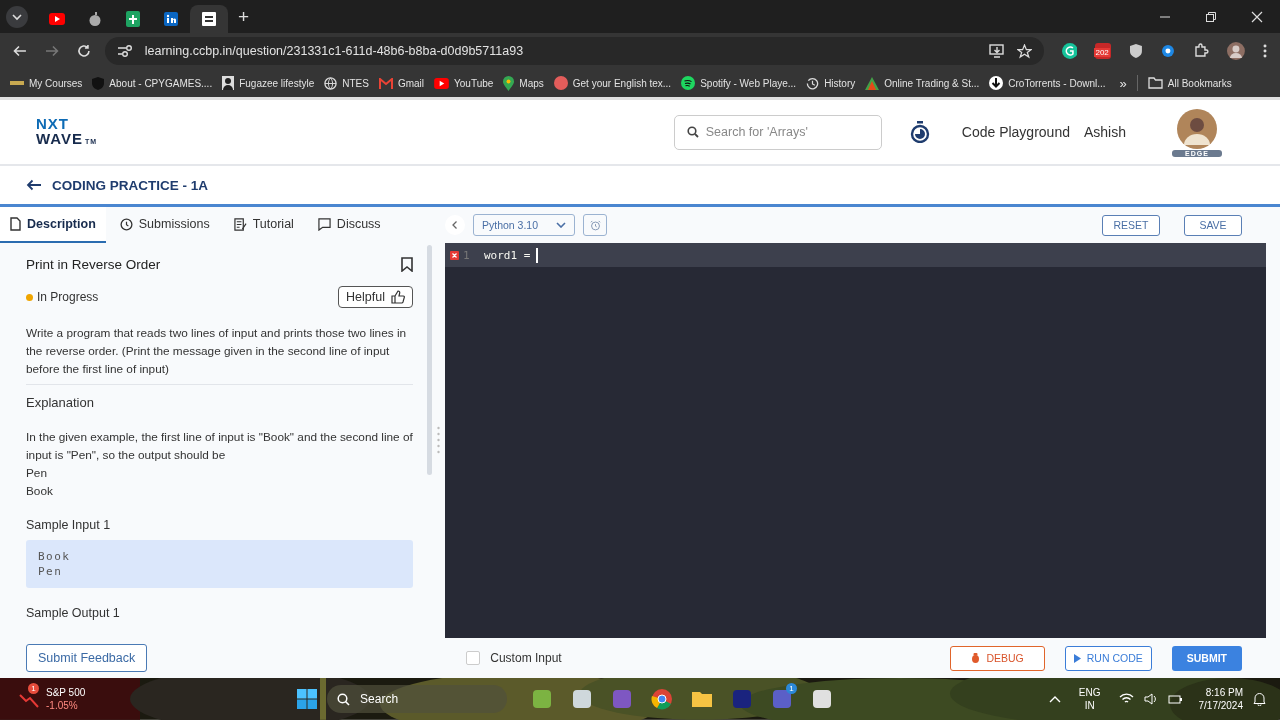  I want to click on status-text: In Progress, so click(68, 297).